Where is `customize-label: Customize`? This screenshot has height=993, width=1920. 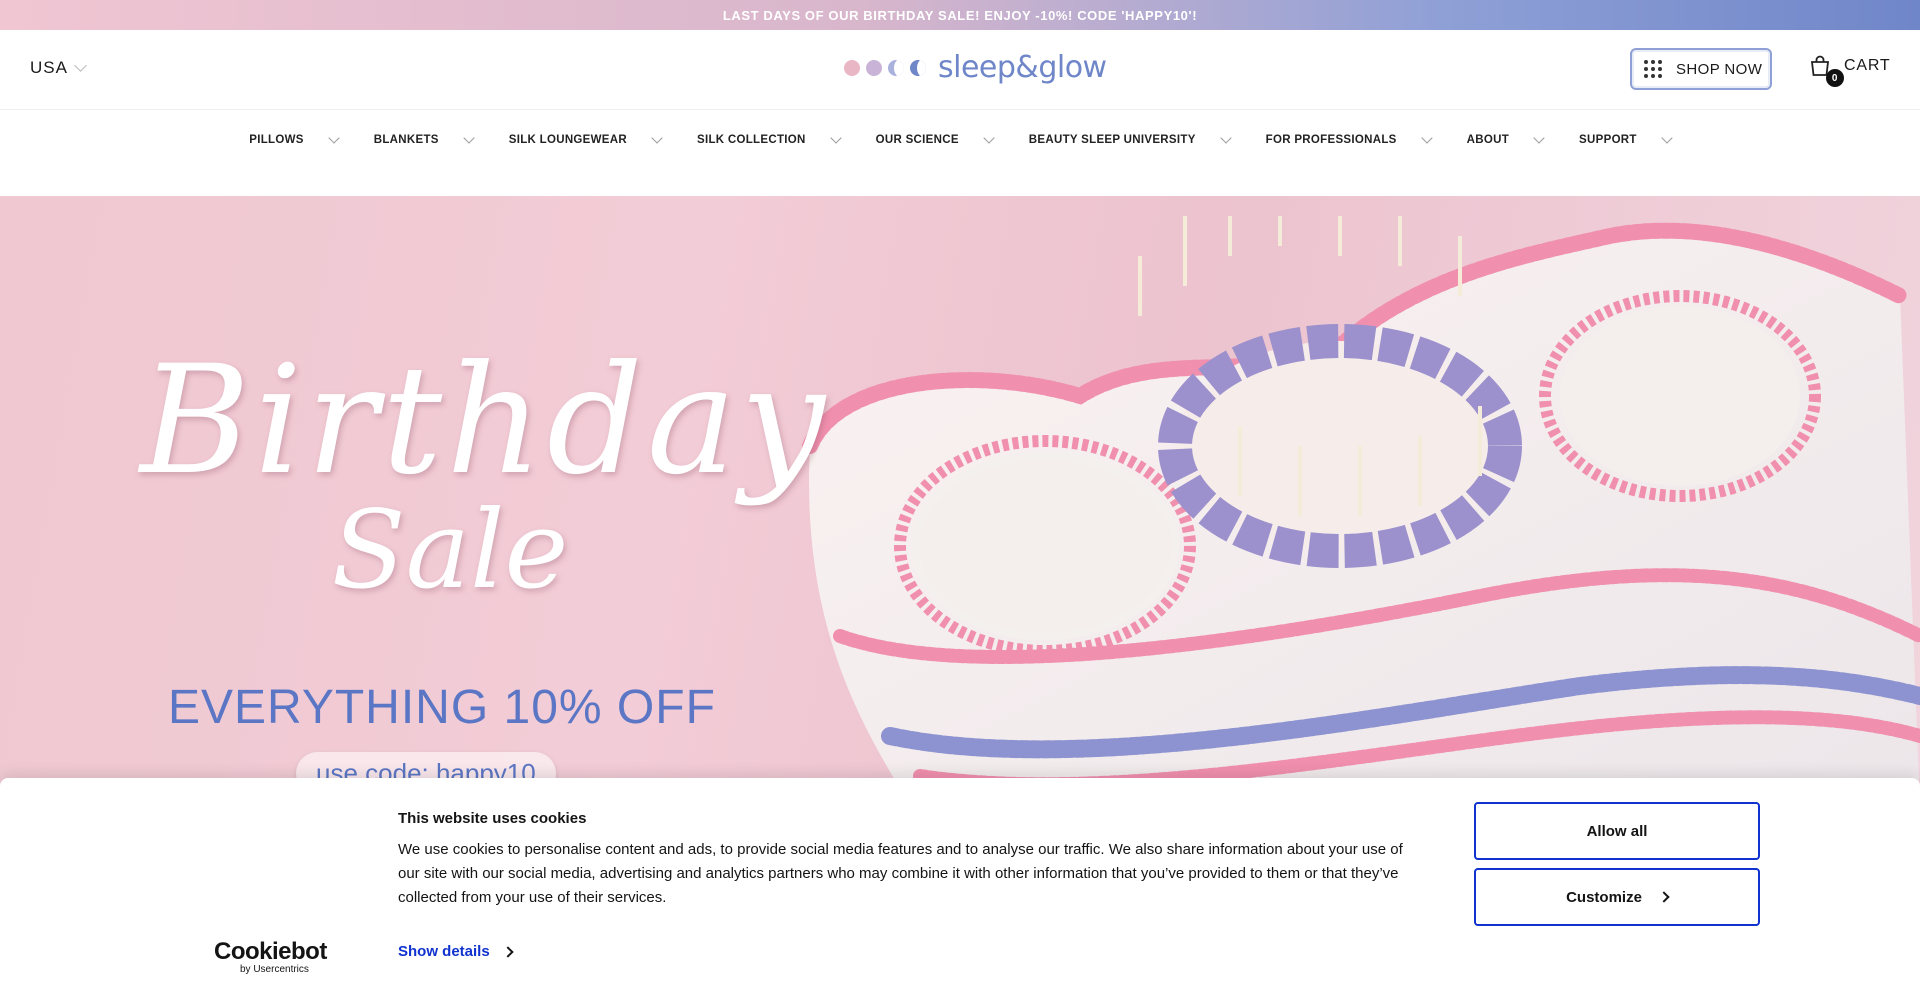 customize-label: Customize is located at coordinates (1604, 897).